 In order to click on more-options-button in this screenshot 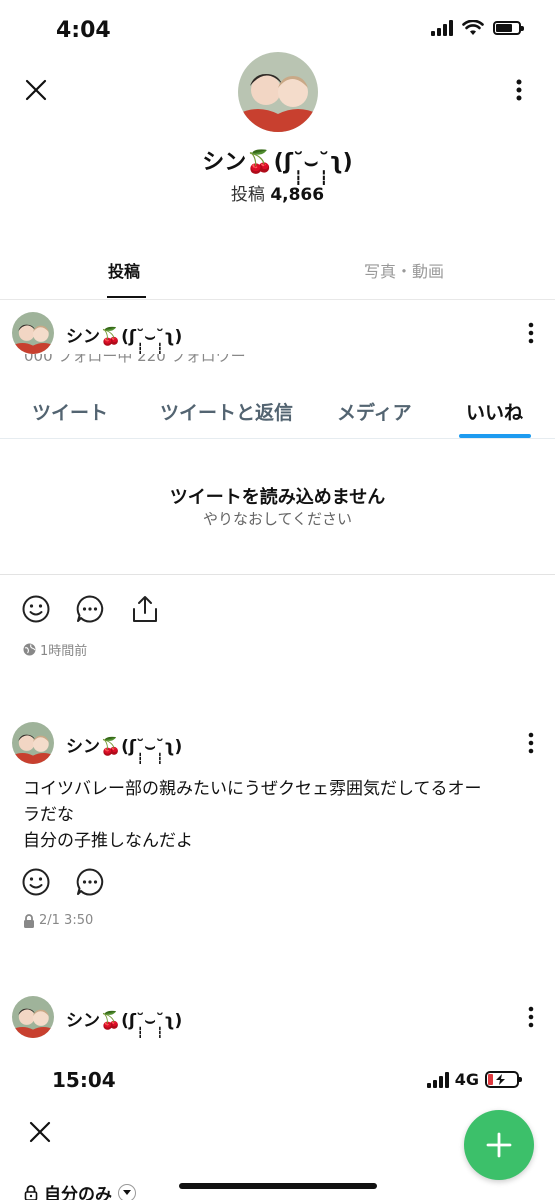, I will do `click(519, 90)`.